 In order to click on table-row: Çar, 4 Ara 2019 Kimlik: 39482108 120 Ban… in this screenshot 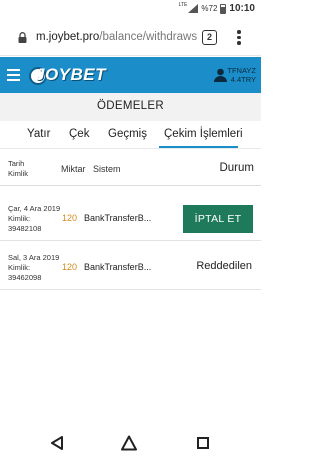, I will do `click(130, 218)`.